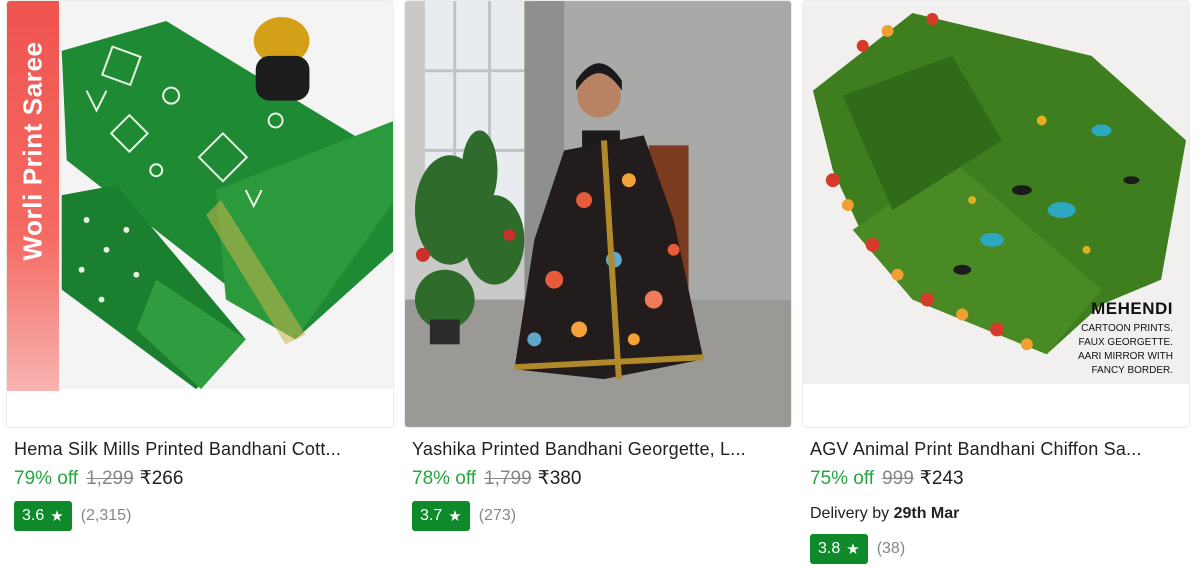  I want to click on selling-price: ₹243, so click(941, 478).